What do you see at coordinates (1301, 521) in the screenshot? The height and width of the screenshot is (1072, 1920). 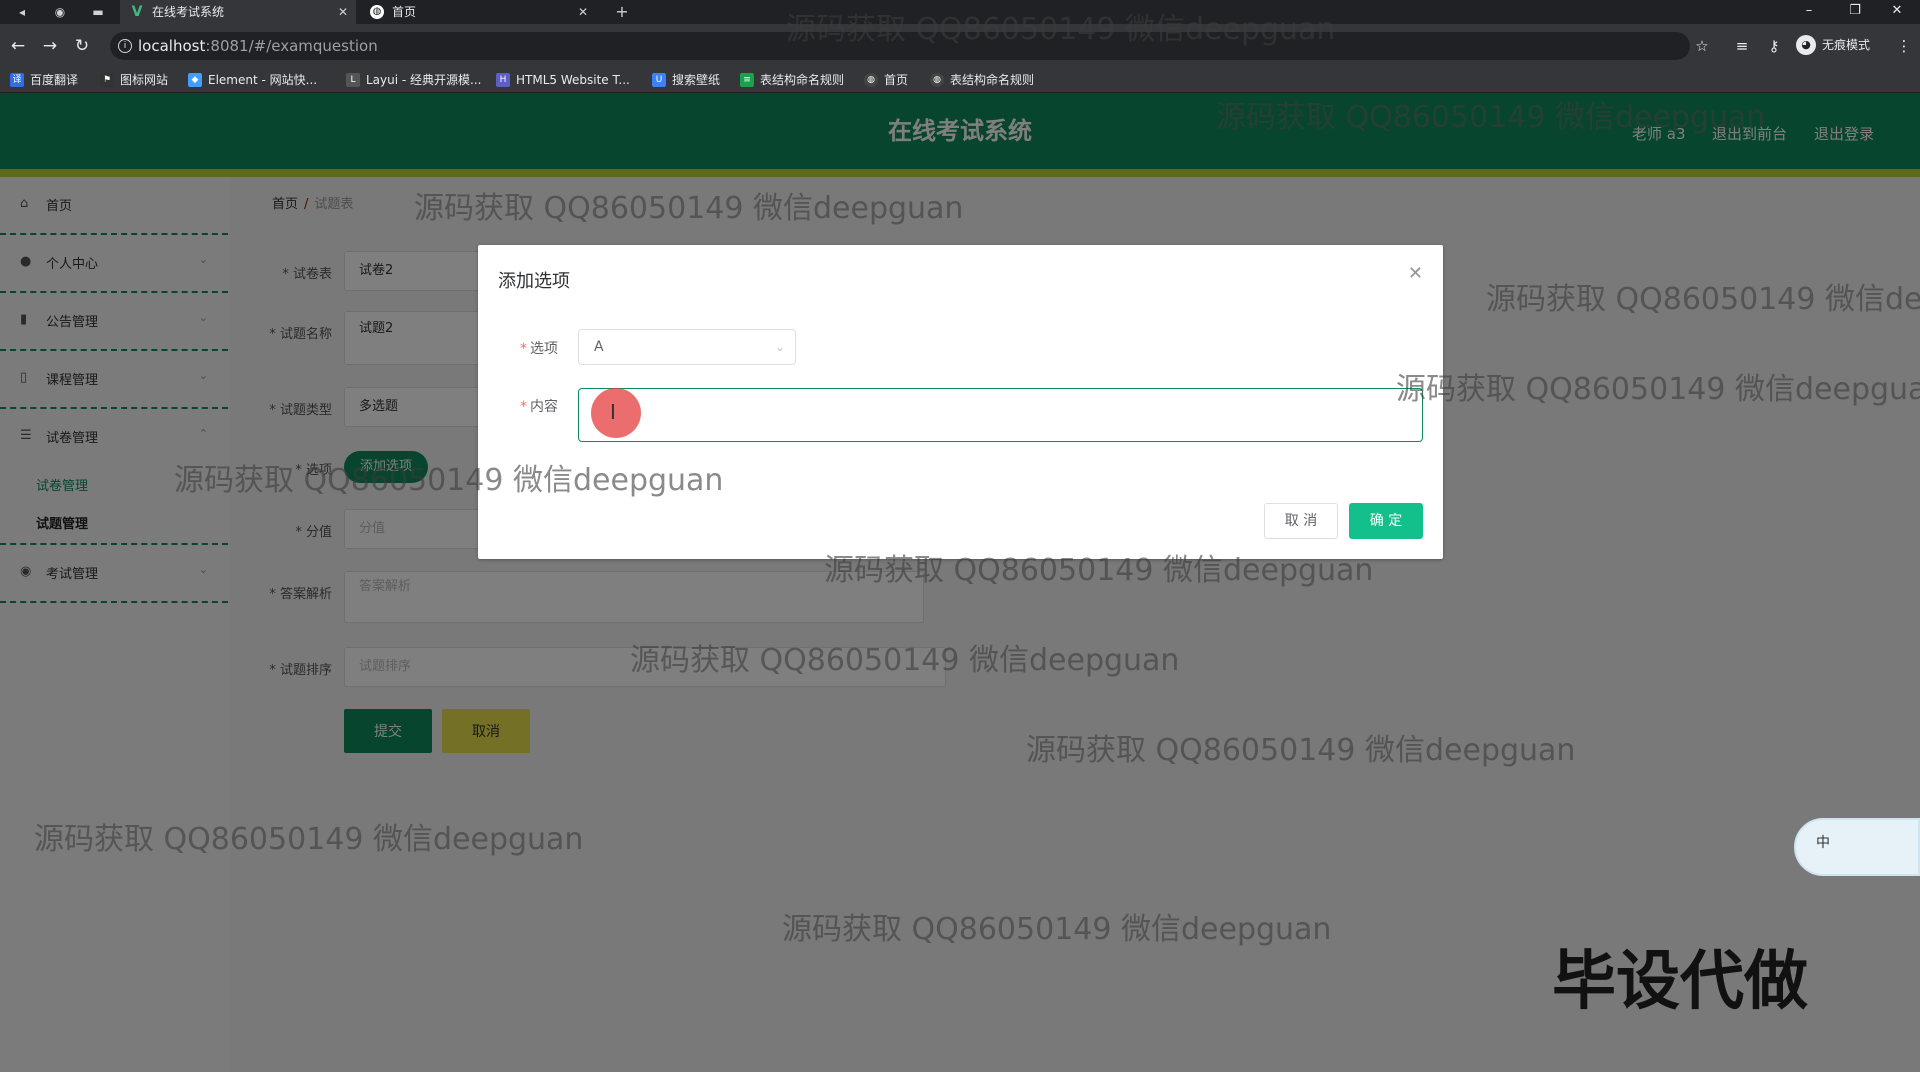 I see `dialog-cancel-button: 取 消` at bounding box center [1301, 521].